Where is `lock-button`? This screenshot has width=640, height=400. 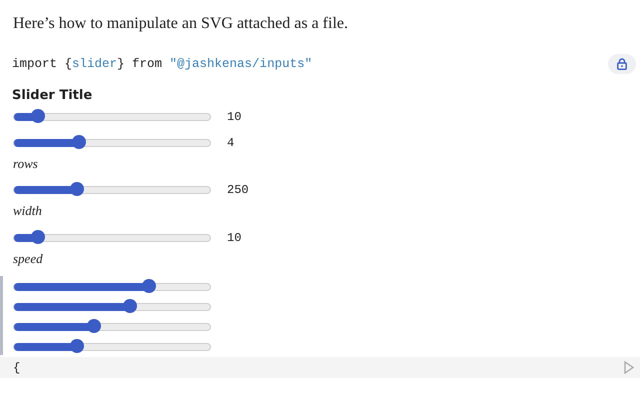 lock-button is located at coordinates (622, 64).